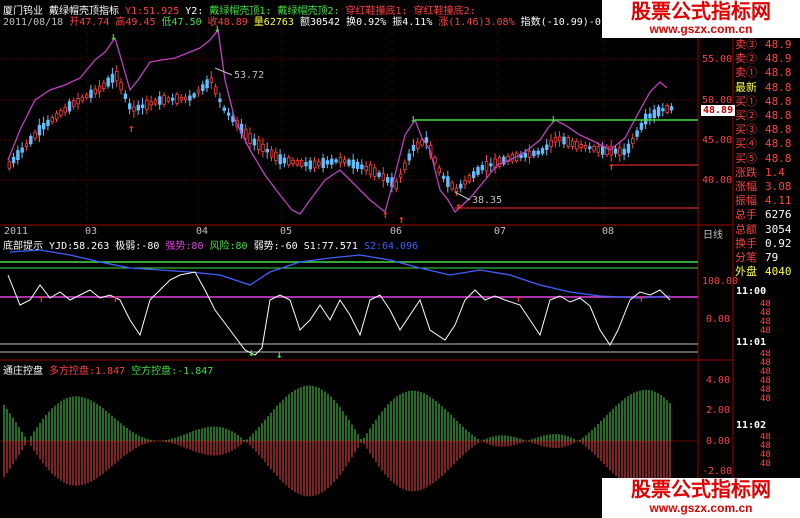 Image resolution: width=800 pixels, height=518 pixels. I want to click on month-2011: 2011, so click(16, 231).